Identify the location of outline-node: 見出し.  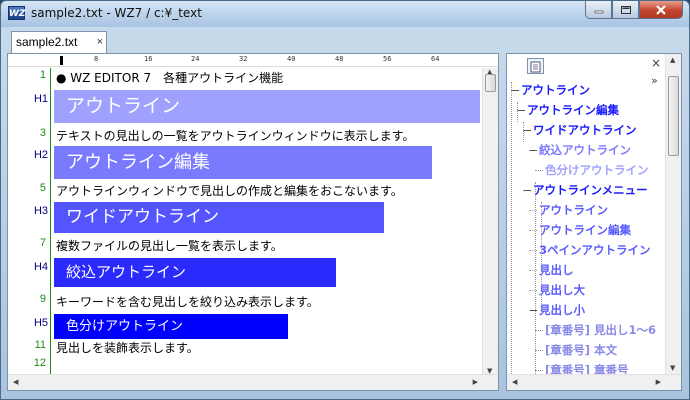
(556, 270).